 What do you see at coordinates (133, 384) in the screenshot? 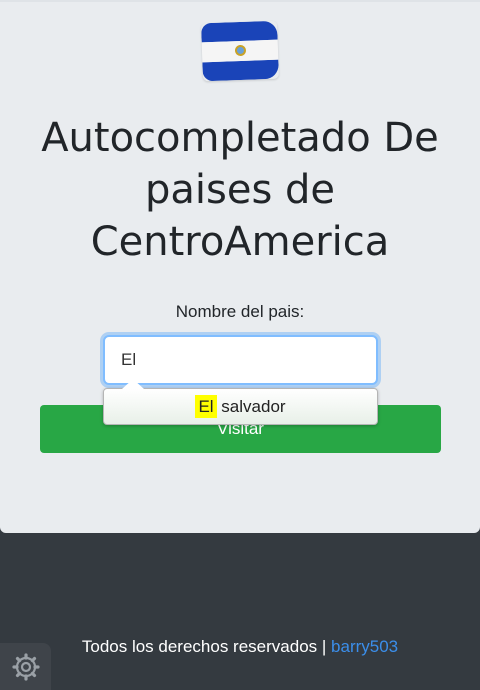
I see `dropdown-caret` at bounding box center [133, 384].